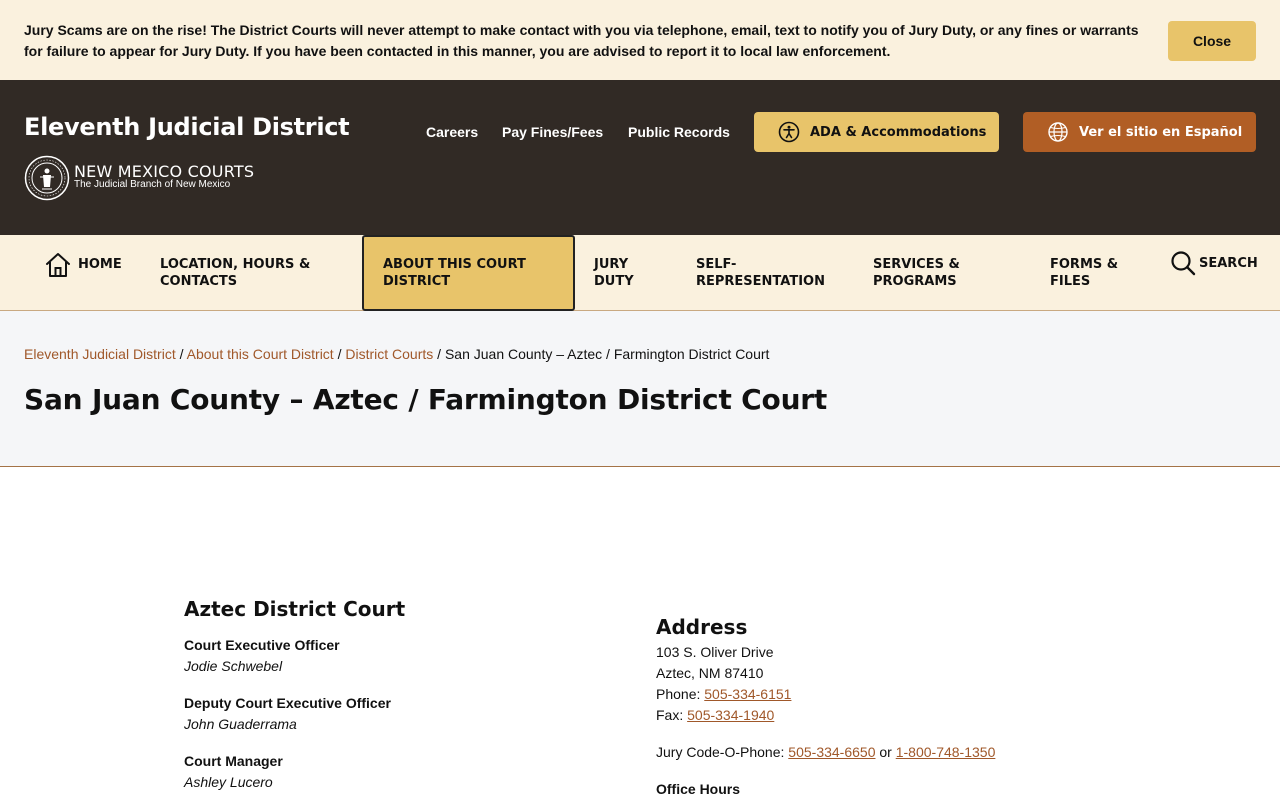 The image size is (1280, 800). Describe the element at coordinates (916, 273) in the screenshot. I see `nav-services-programs: SERVICES & PROGRAMS` at that location.